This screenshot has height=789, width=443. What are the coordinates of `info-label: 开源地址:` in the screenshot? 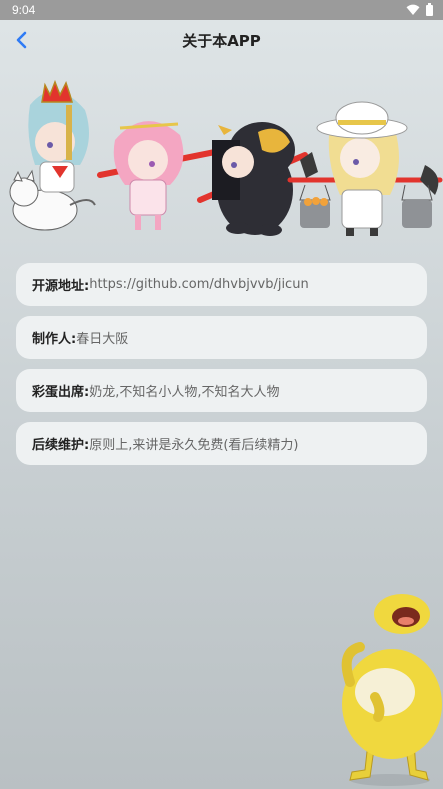 It's located at (61, 286).